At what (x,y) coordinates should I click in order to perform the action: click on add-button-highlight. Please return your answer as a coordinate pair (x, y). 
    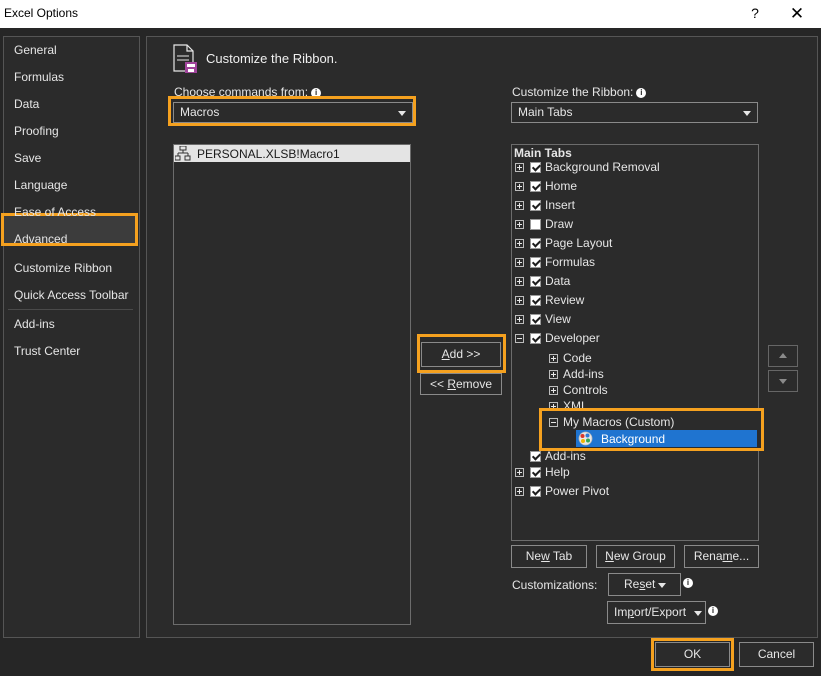
    Looking at the image, I should click on (461, 353).